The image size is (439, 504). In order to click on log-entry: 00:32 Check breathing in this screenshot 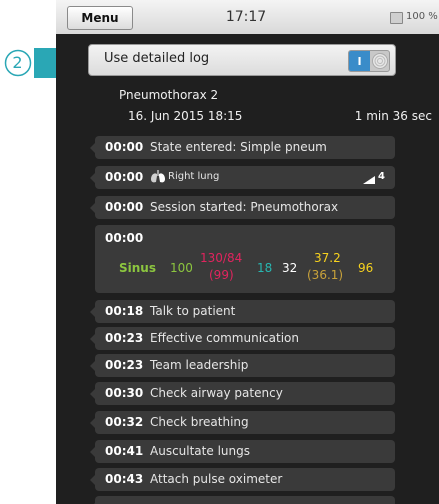, I will do `click(242, 422)`.